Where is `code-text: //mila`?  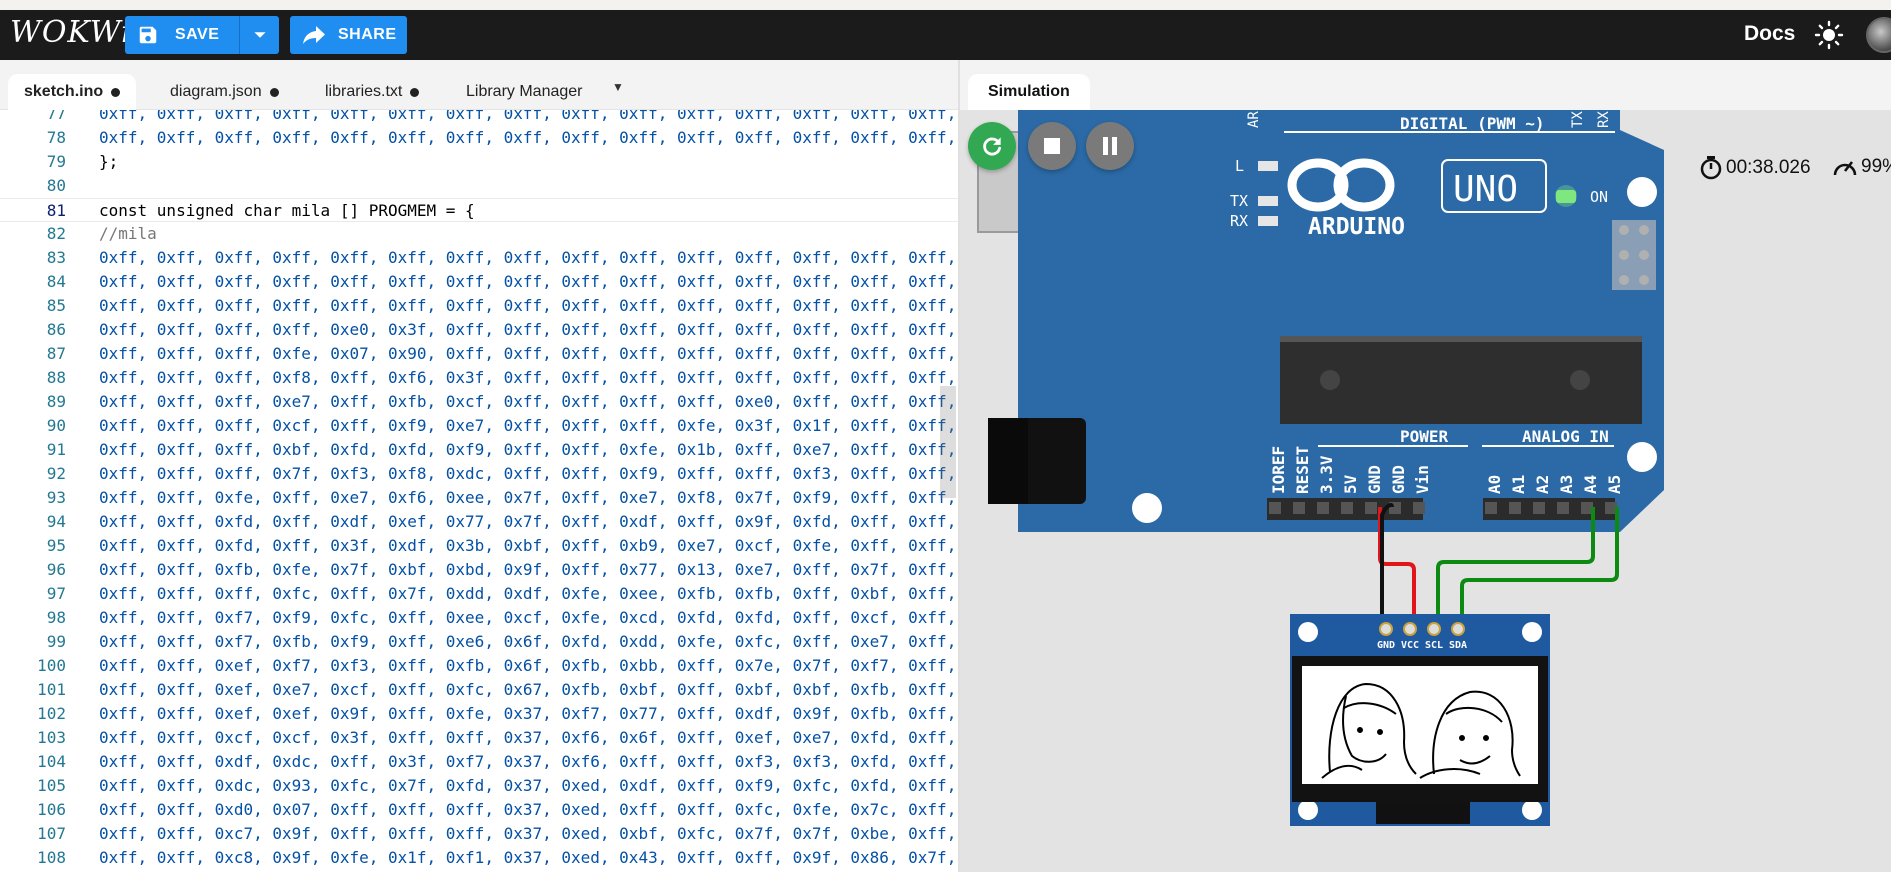
code-text: //mila is located at coordinates (128, 233).